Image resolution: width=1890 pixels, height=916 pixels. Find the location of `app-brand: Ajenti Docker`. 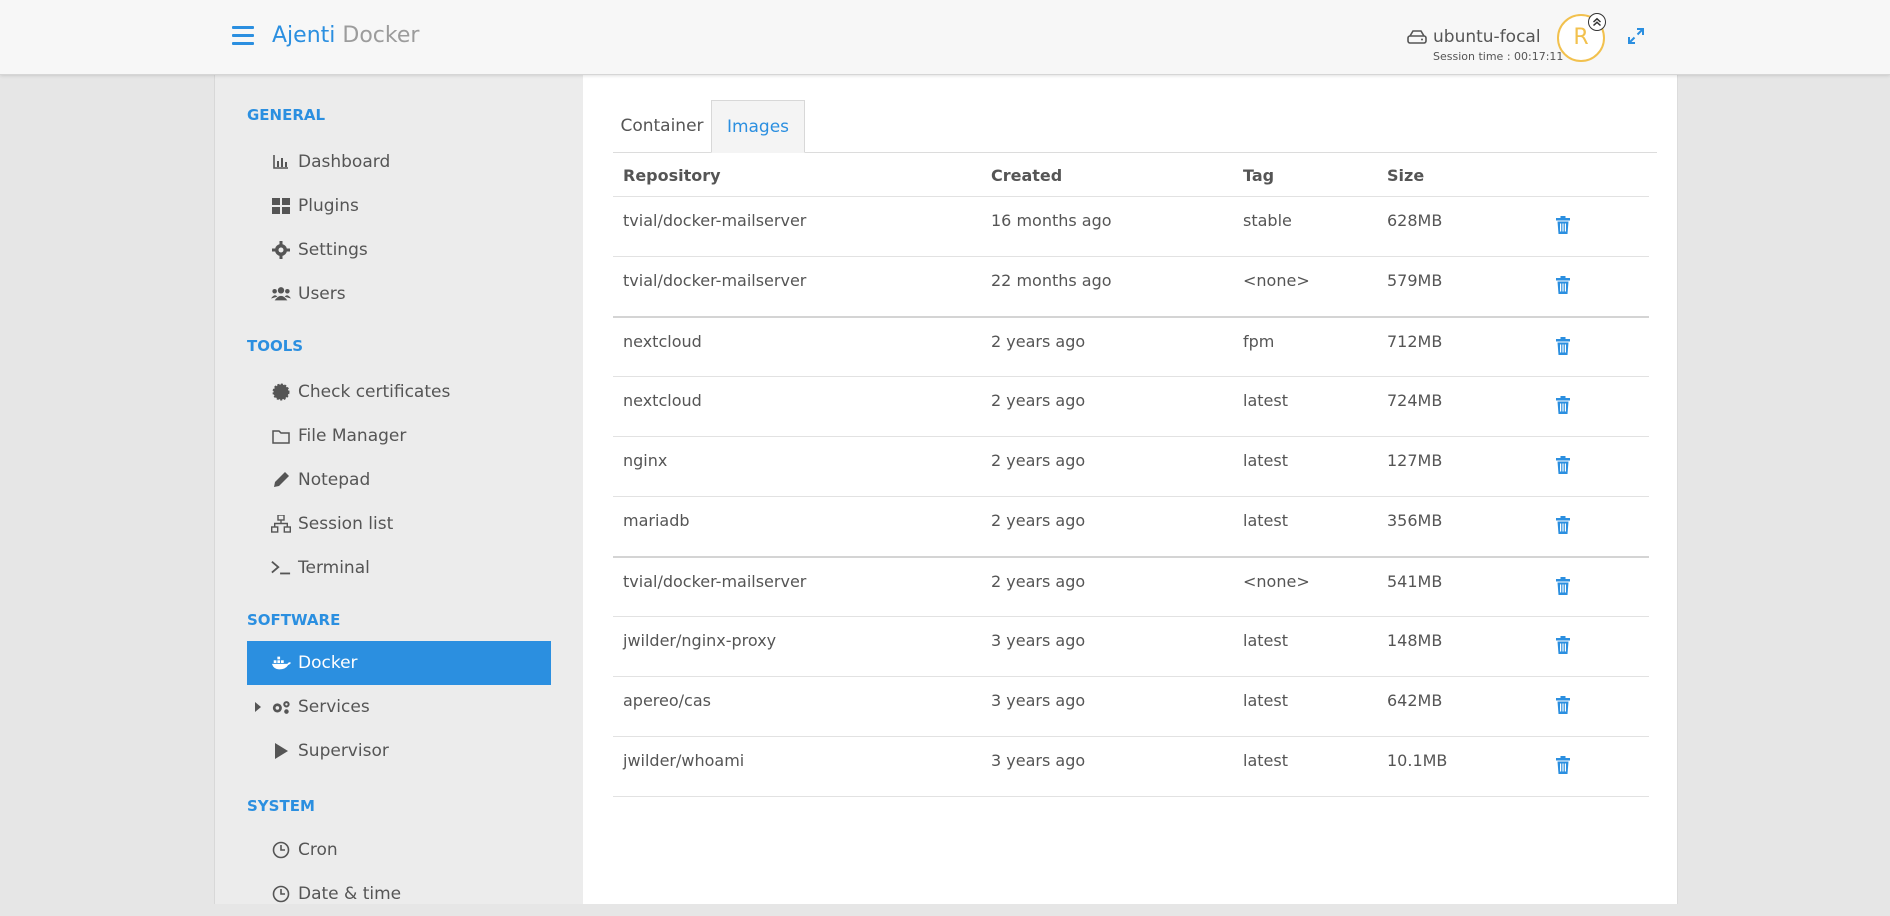

app-brand: Ajenti Docker is located at coordinates (345, 35).